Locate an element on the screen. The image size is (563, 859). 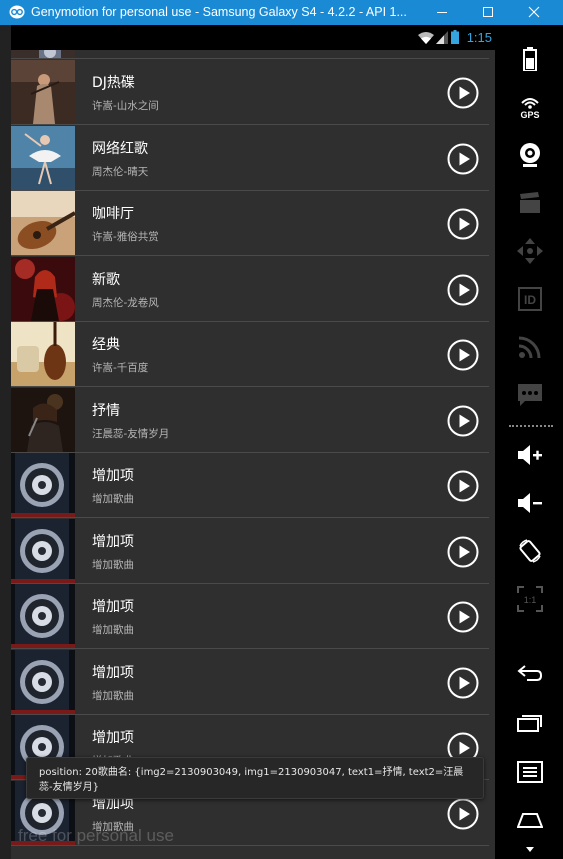
list-item-subtitle: 许嵩-山水之间 is located at coordinates (125, 106).